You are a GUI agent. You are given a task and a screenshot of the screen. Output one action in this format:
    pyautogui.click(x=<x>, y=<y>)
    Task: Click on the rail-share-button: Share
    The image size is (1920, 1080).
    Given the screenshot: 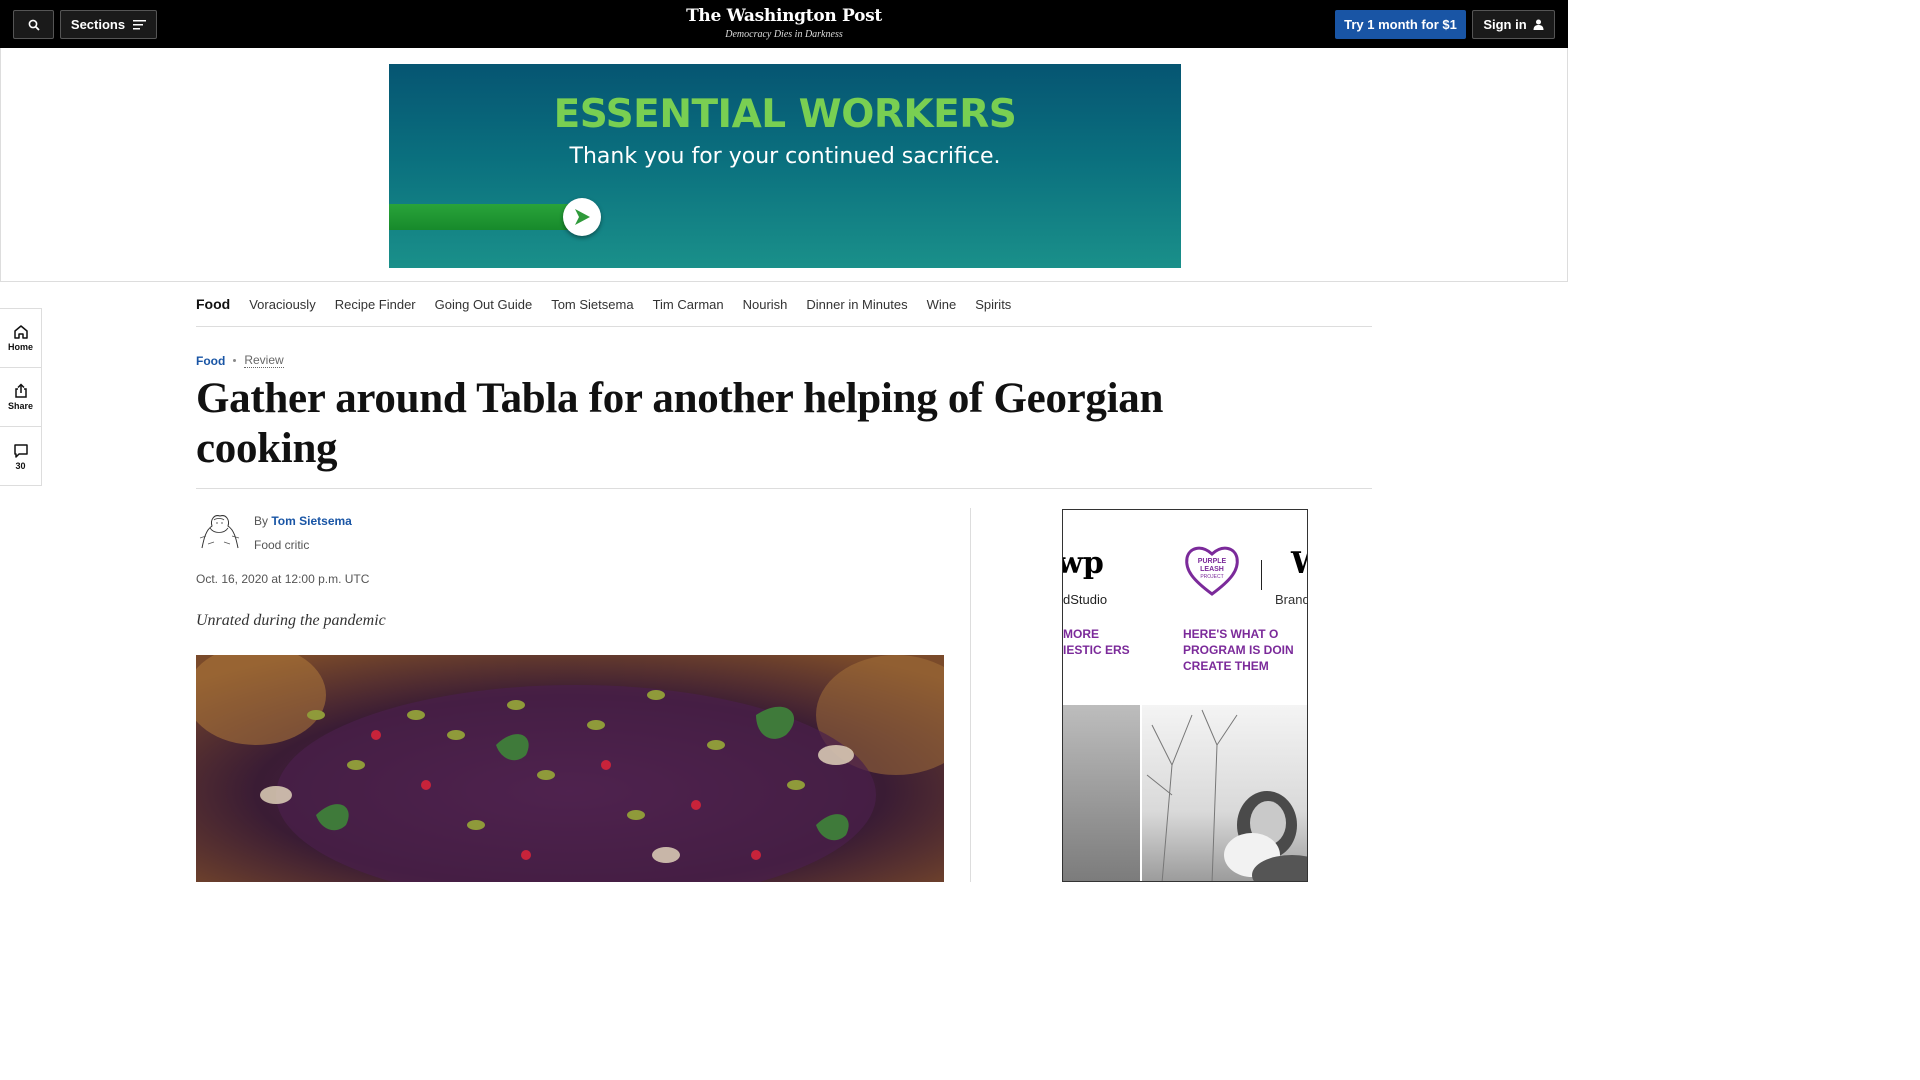 What is the action you would take?
    pyautogui.click(x=20, y=397)
    